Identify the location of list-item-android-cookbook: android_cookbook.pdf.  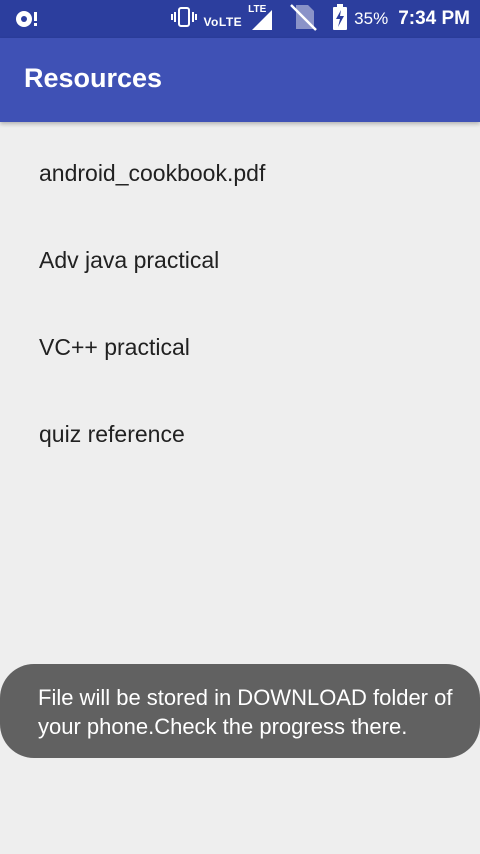
(240, 173).